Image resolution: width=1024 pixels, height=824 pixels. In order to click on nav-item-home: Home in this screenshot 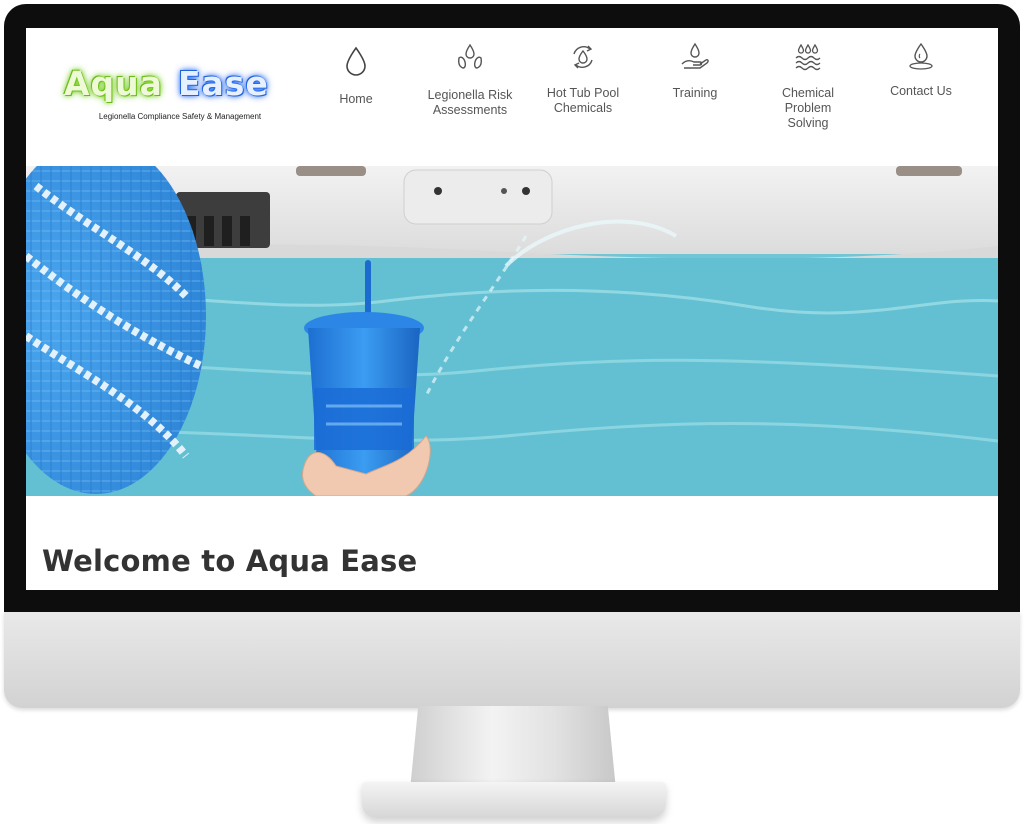, I will do `click(356, 75)`.